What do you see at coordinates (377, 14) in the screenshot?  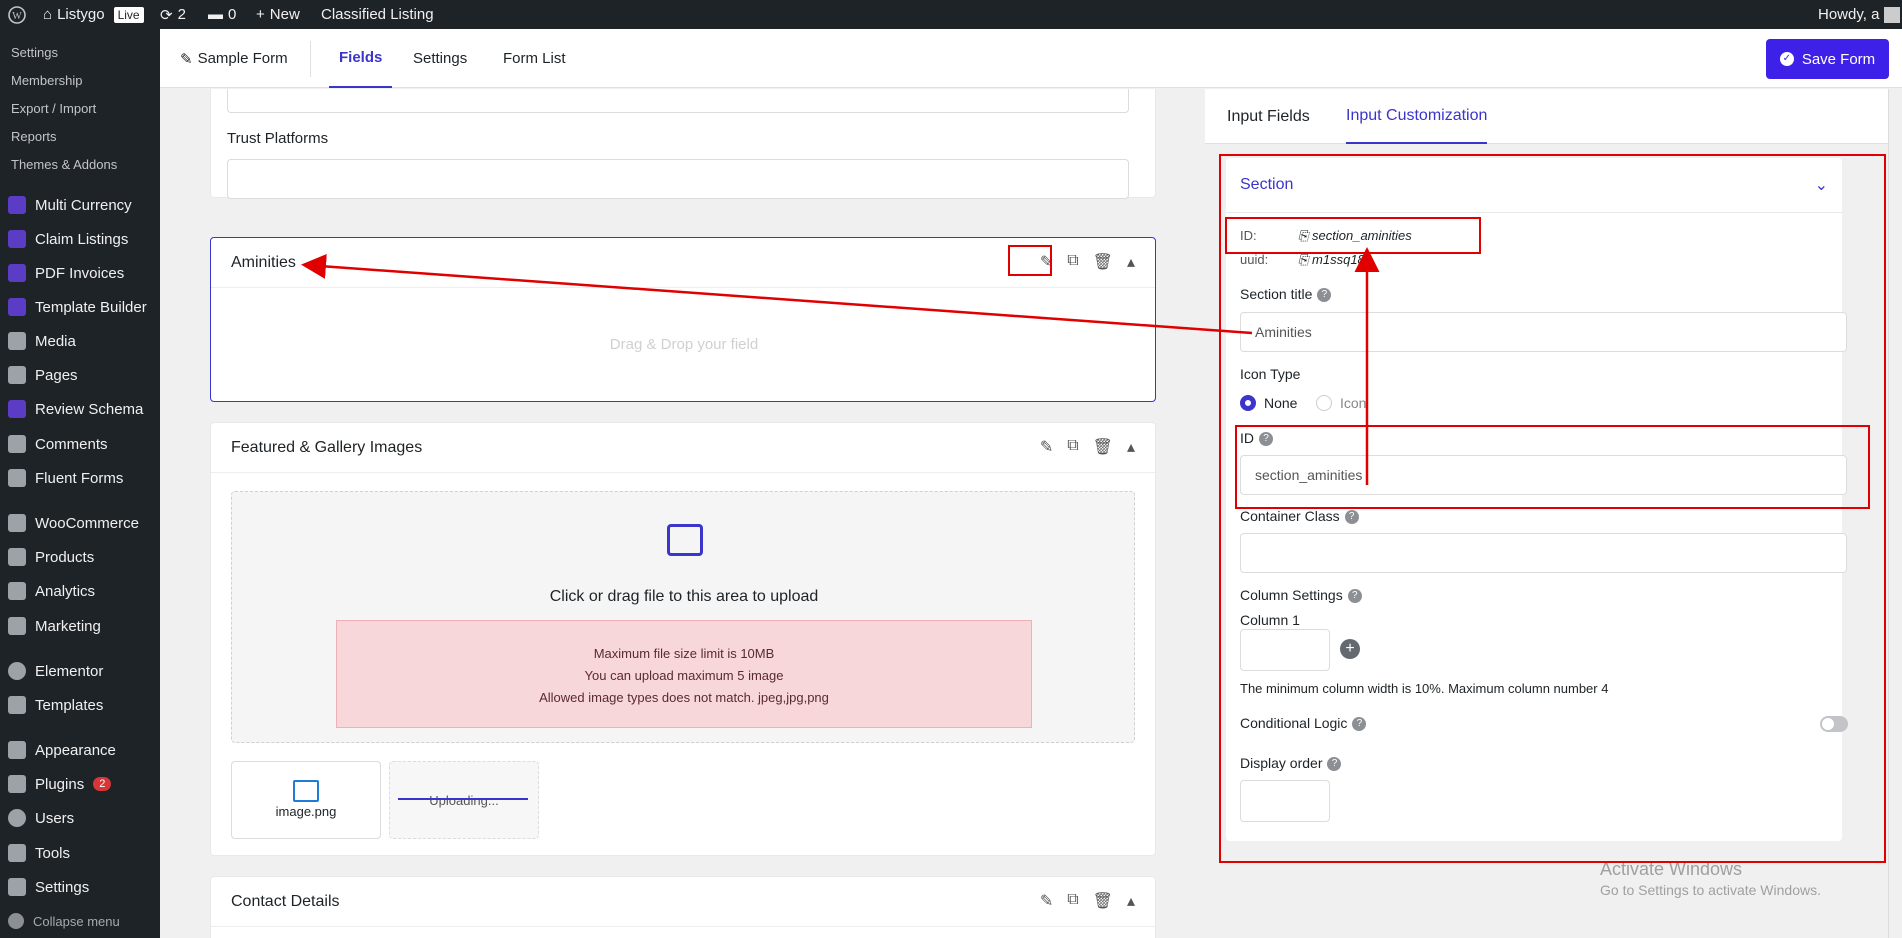 I see `classified-link: Classified Listing` at bounding box center [377, 14].